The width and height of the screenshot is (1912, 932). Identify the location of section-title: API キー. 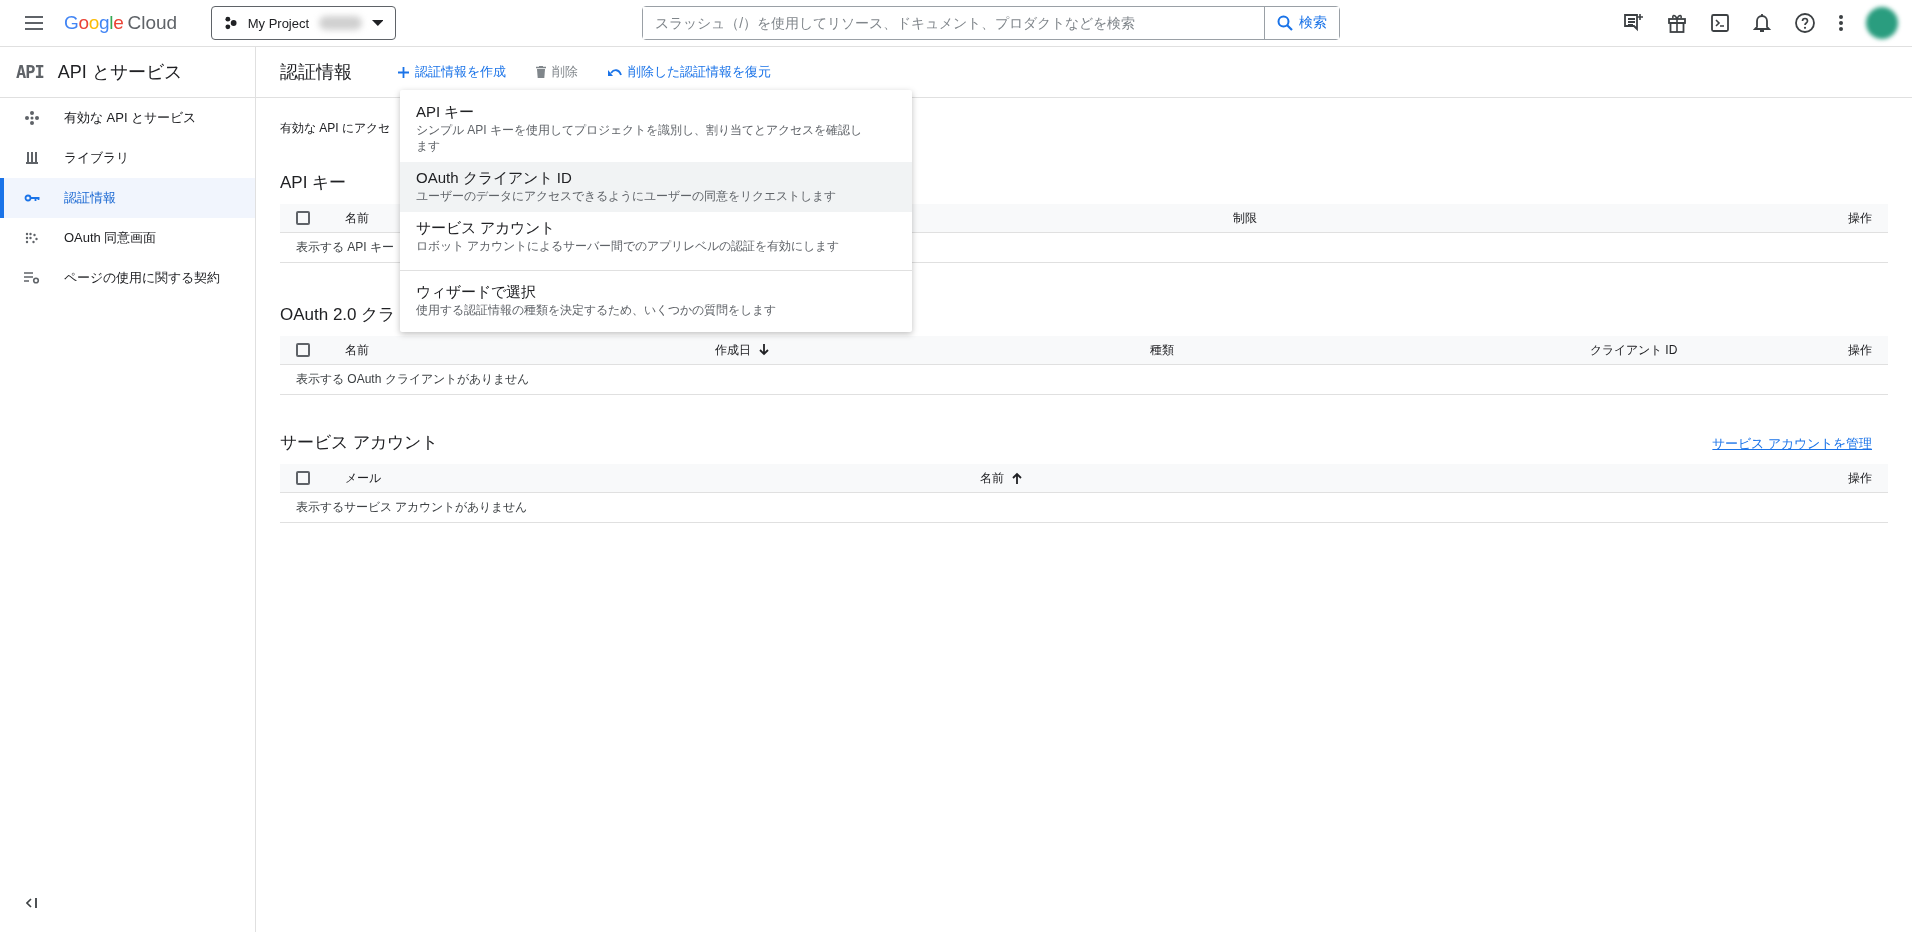
(313, 183).